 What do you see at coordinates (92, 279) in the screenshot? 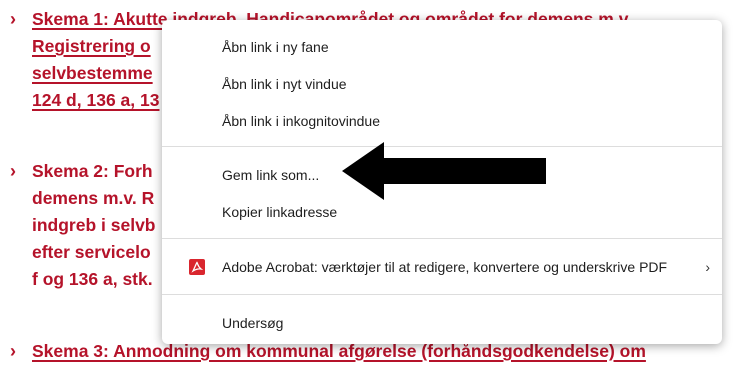
I see `text-line: f og 136 a, stk.` at bounding box center [92, 279].